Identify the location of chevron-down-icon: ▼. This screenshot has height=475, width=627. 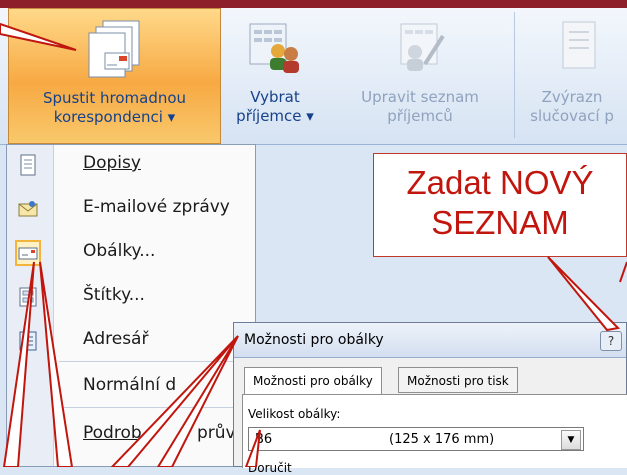
(571, 440).